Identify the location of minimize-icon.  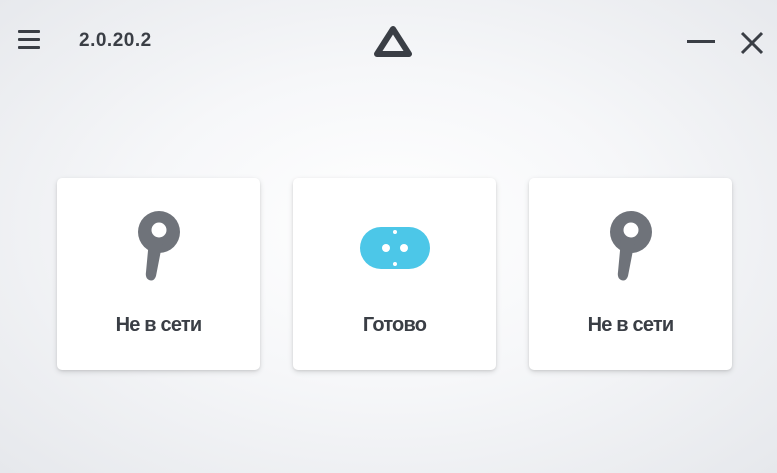
(701, 41).